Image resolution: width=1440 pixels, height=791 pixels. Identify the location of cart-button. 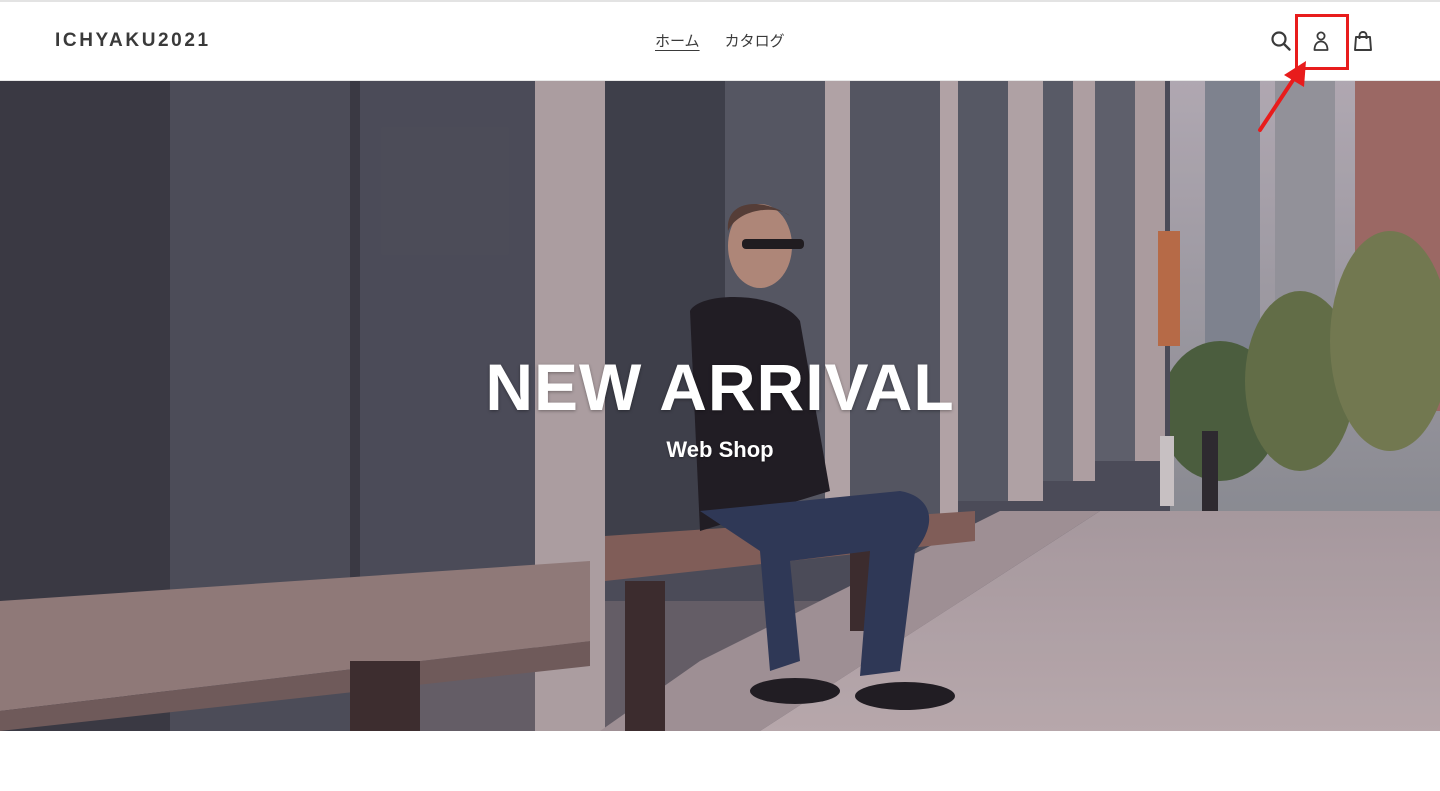
(1363, 41).